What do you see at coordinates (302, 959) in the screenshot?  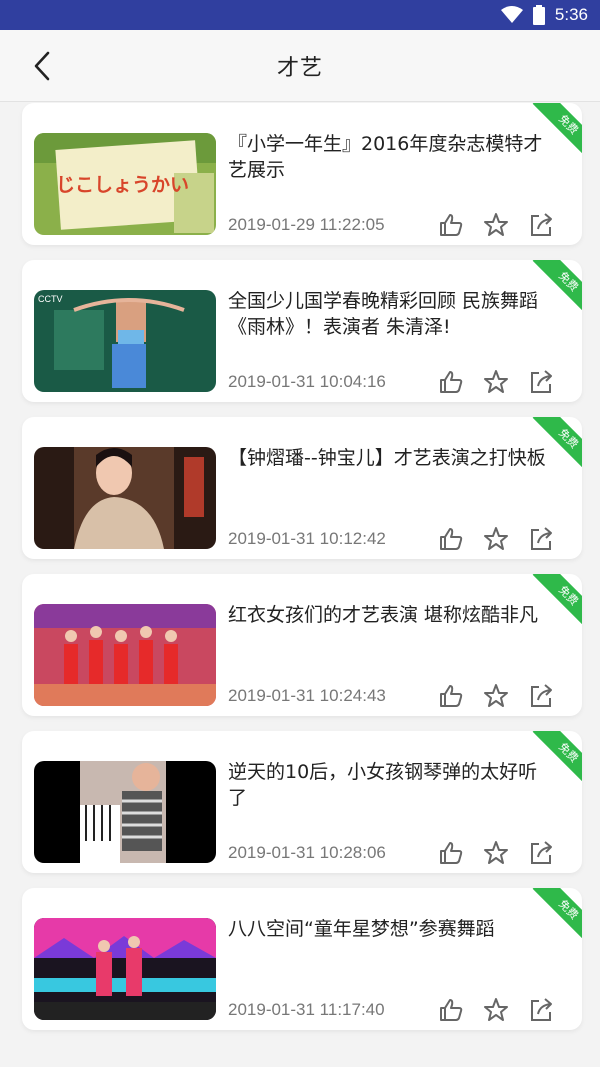 I see `list-item: 八八空间“童年星梦想”参赛舞蹈 2019-01-31 11:17:40 免费` at bounding box center [302, 959].